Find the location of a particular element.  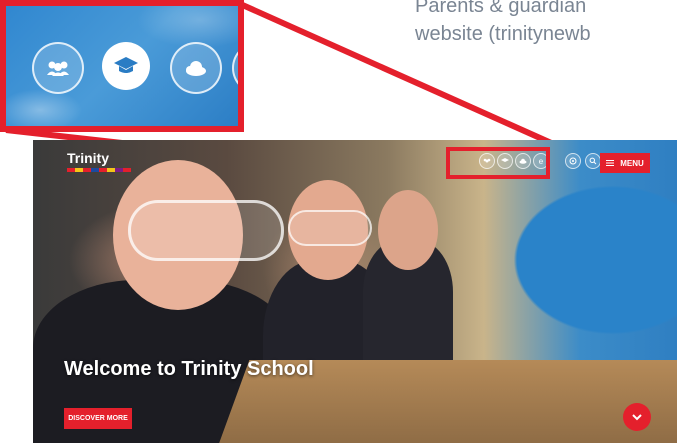

accessibility-icon is located at coordinates (573, 161).